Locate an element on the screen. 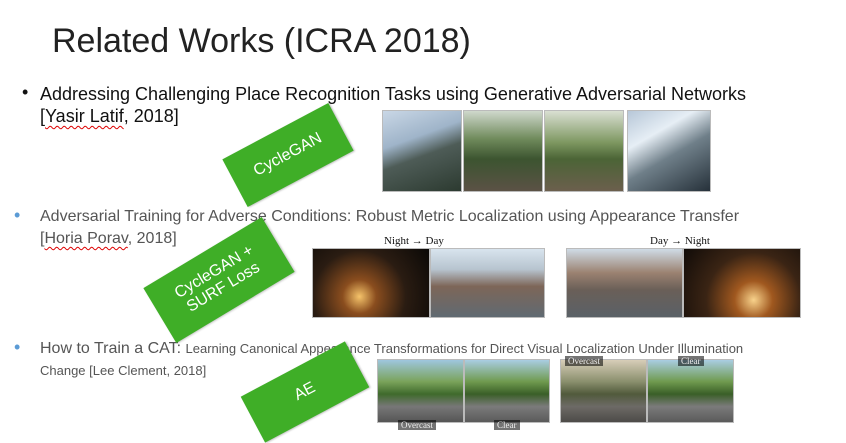  figure-night-street-generated is located at coordinates (742, 283).